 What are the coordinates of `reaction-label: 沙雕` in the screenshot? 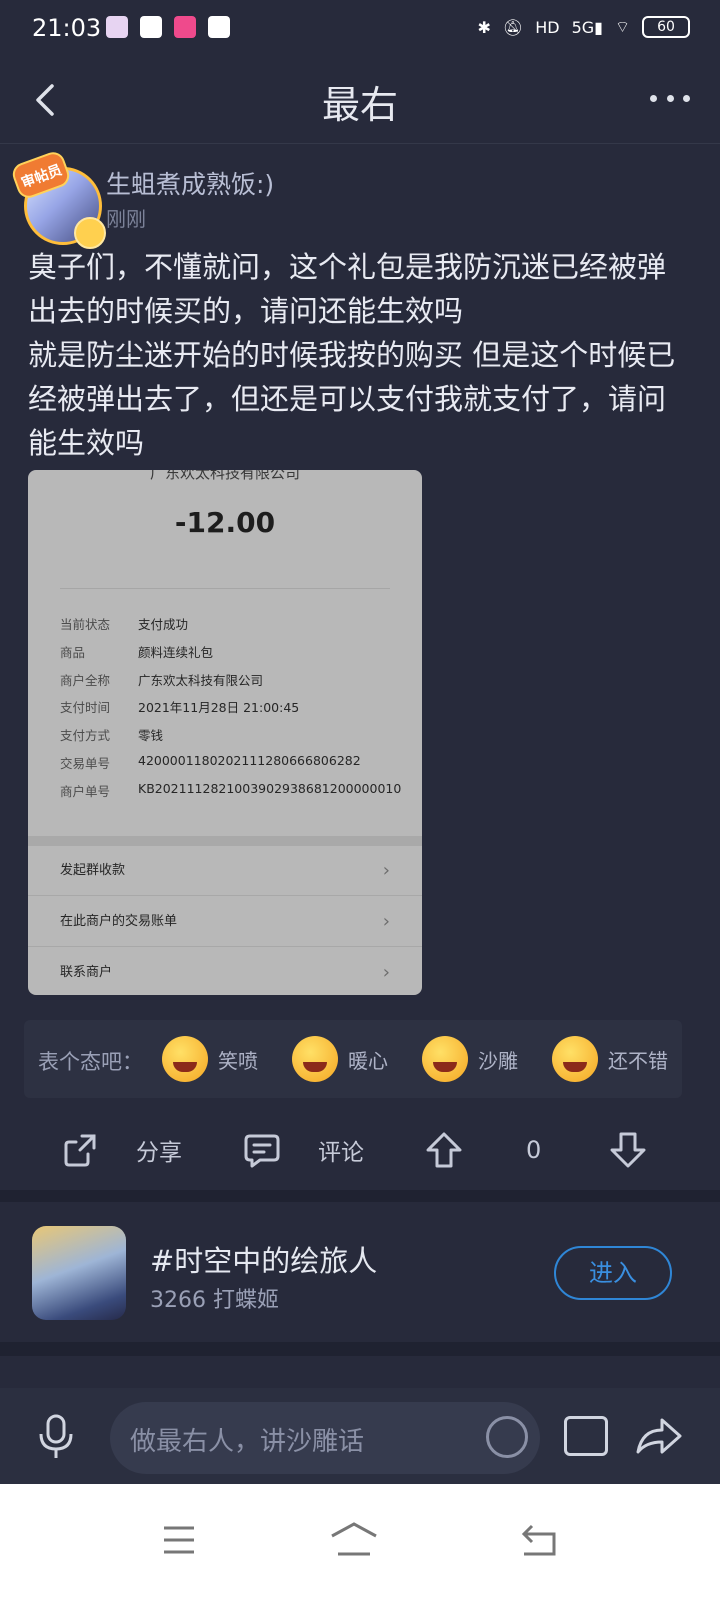 It's located at (498, 1060).